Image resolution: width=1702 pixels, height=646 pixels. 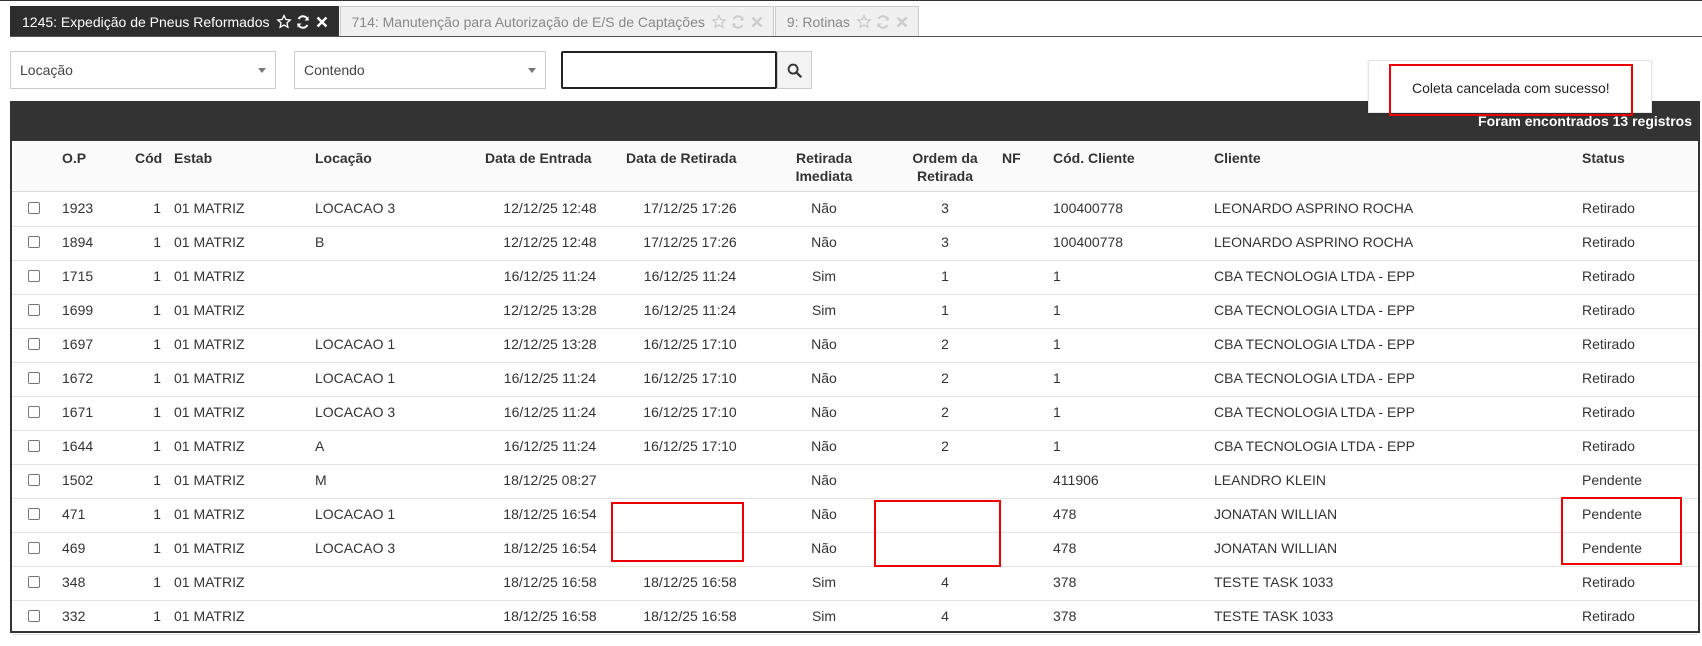 What do you see at coordinates (690, 446) in the screenshot?
I see `cell-retirada: 16/12/25 17:10` at bounding box center [690, 446].